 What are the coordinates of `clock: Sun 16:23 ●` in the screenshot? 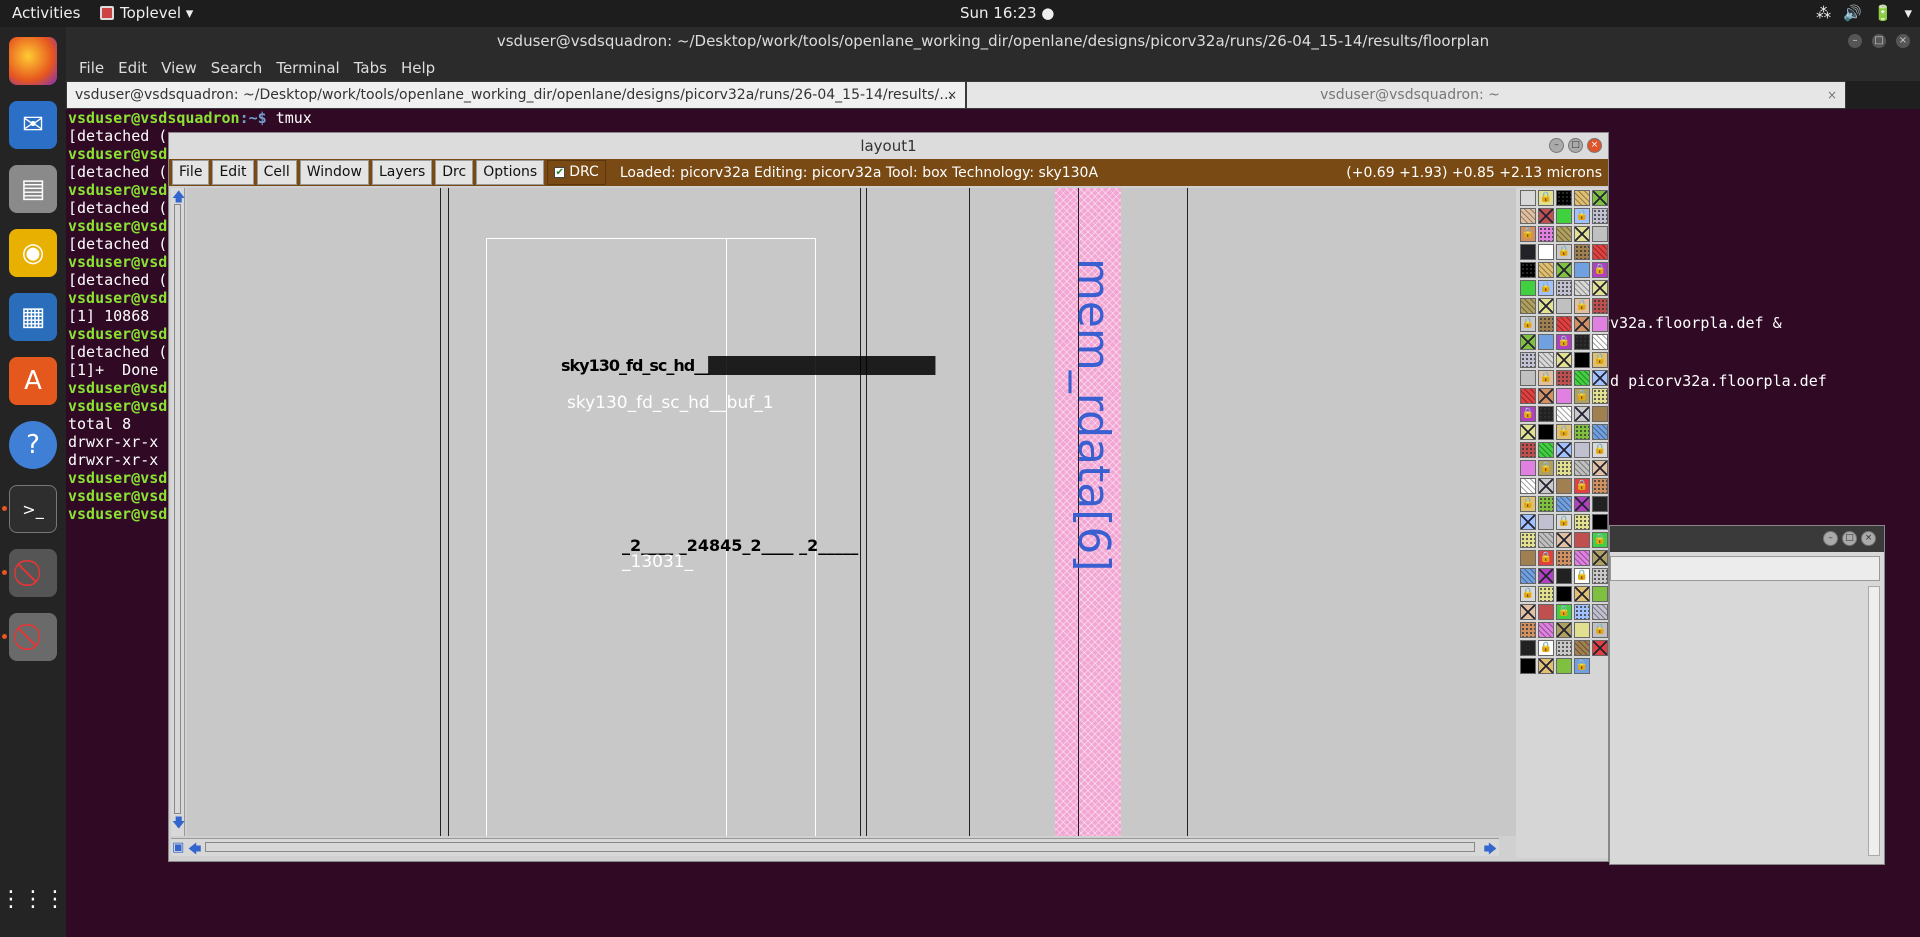 It's located at (1007, 13).